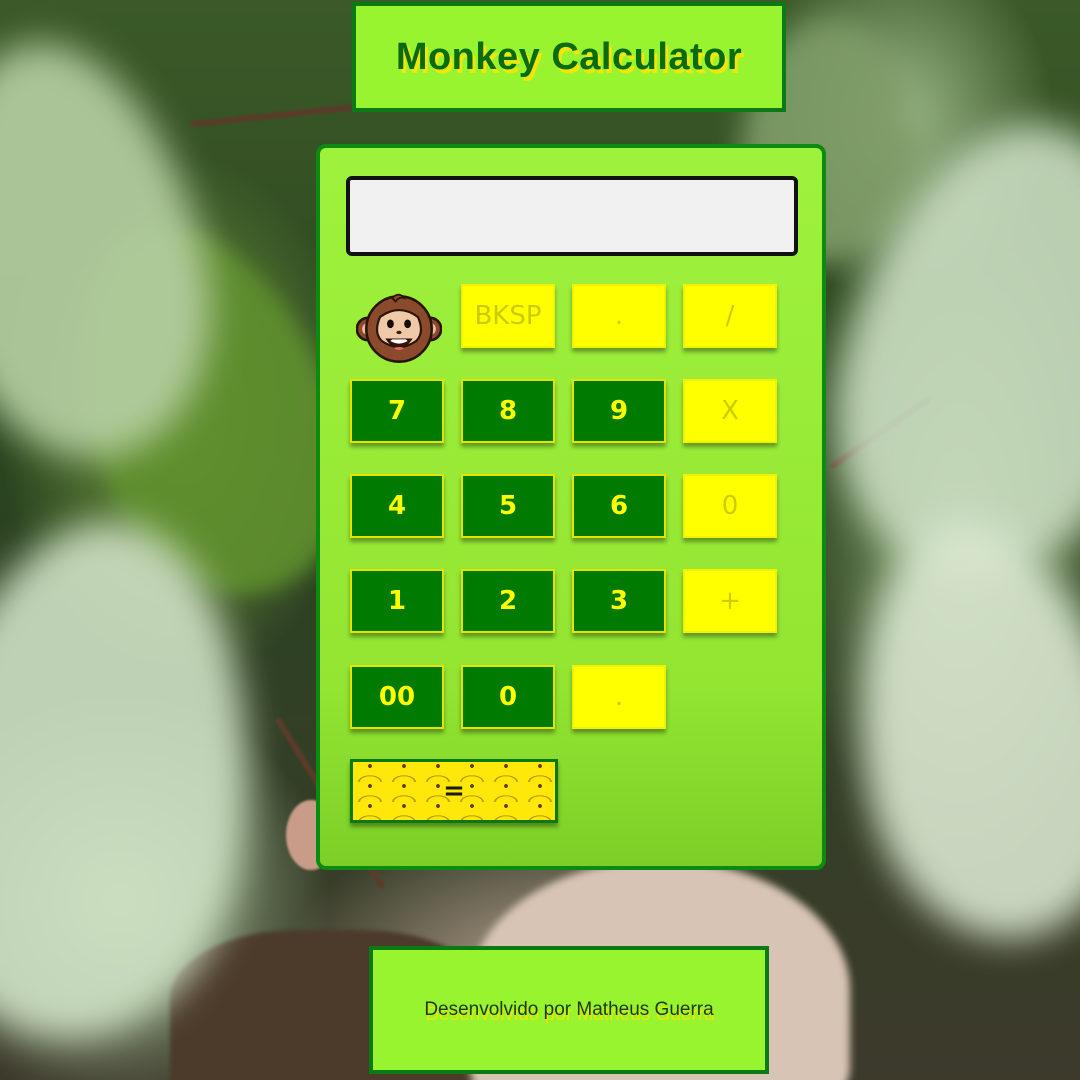  Describe the element at coordinates (730, 316) in the screenshot. I see `divide-button: /` at that location.